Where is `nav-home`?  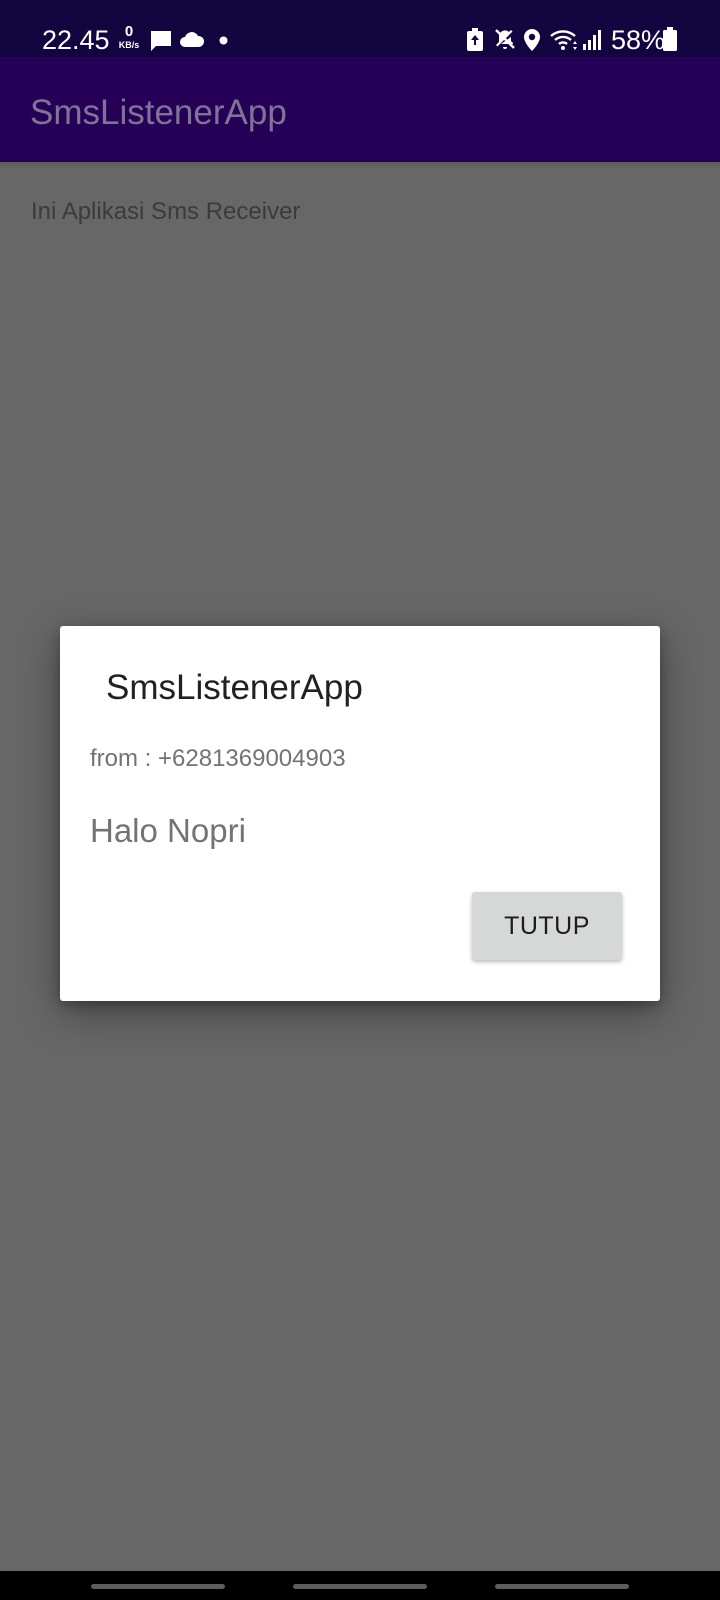 nav-home is located at coordinates (360, 1586).